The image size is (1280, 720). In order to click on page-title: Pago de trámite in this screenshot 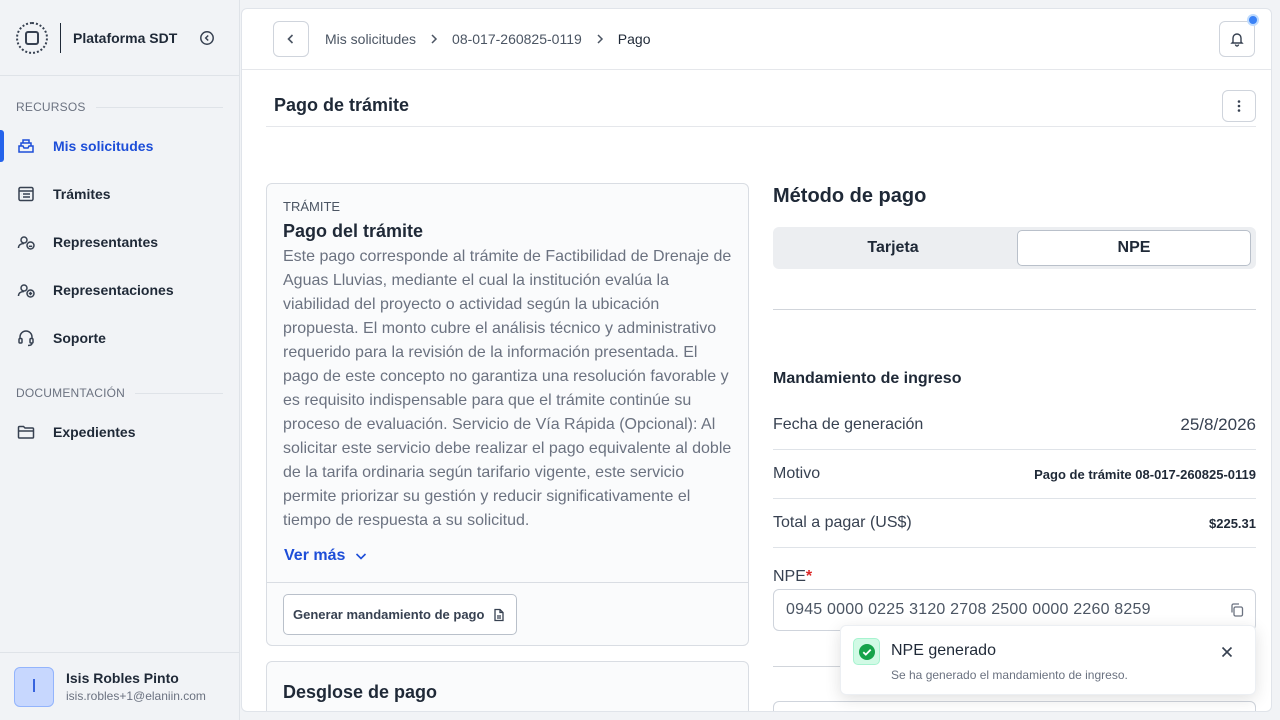, I will do `click(342, 105)`.